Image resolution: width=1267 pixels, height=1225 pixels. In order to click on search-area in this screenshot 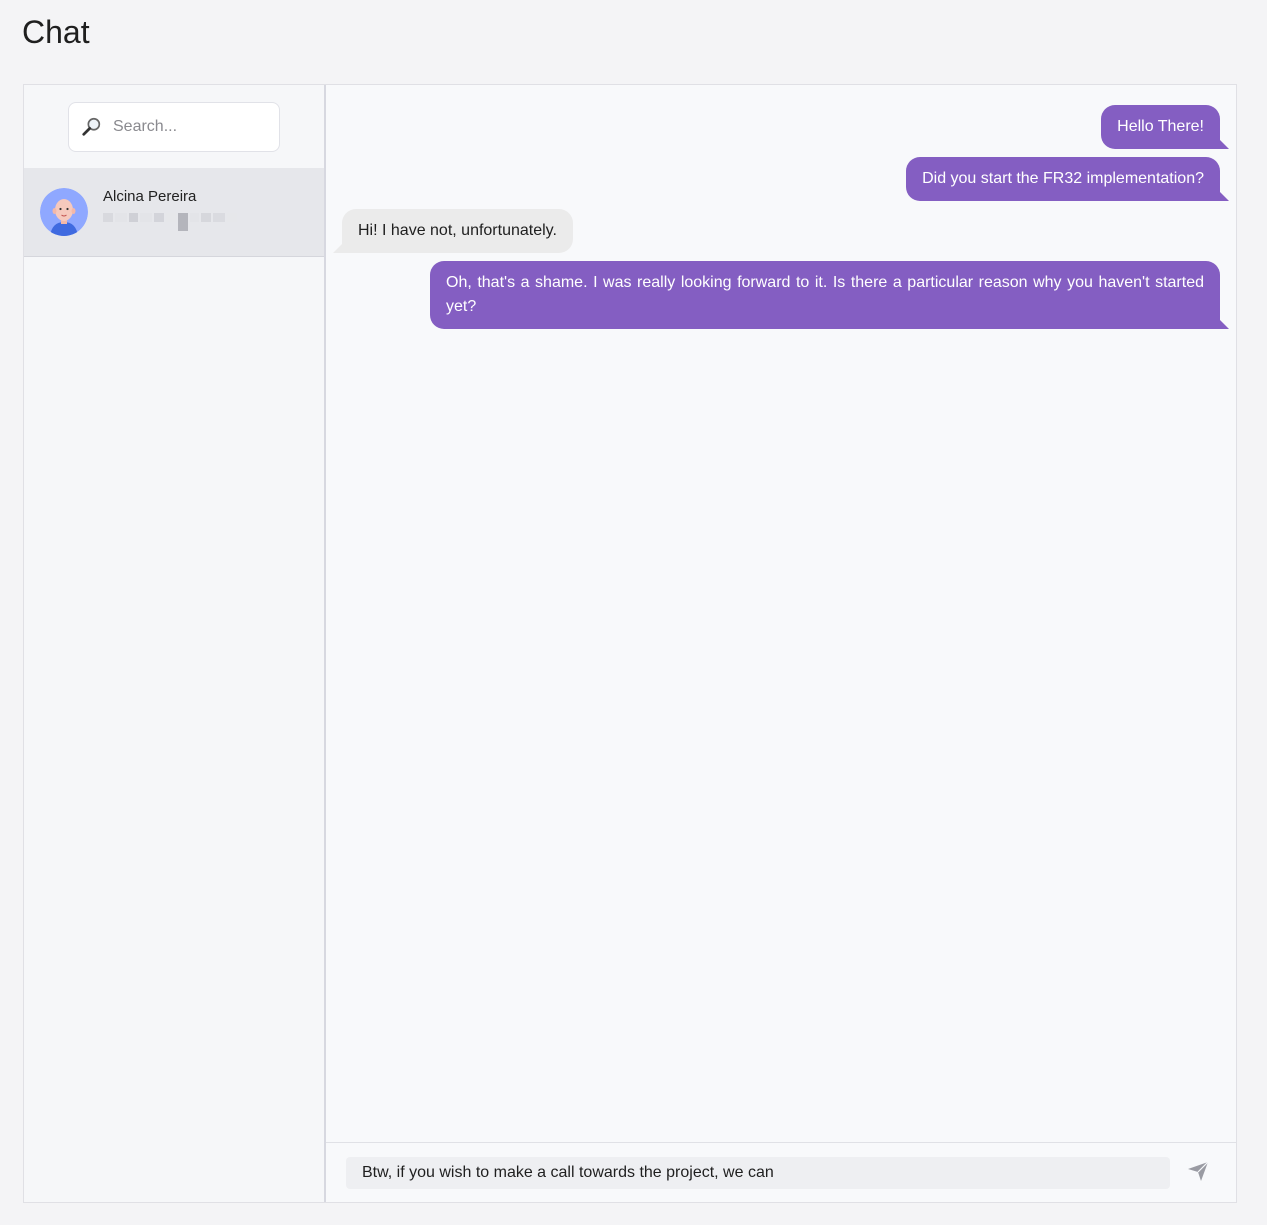, I will do `click(174, 126)`.